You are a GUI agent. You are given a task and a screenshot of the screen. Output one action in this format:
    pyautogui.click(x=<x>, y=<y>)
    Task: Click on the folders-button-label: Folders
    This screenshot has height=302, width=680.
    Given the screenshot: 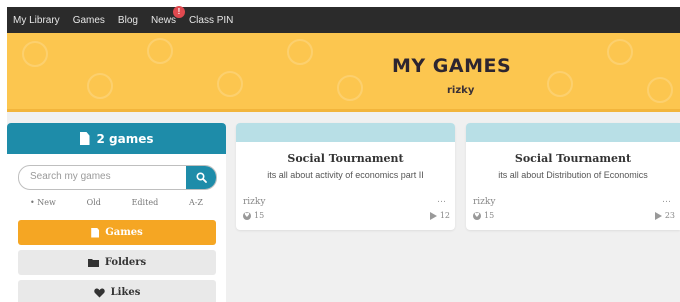 What is the action you would take?
    pyautogui.click(x=125, y=262)
    